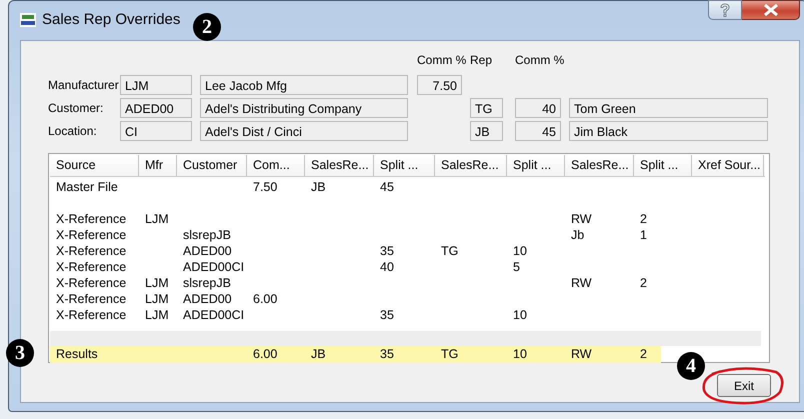 This screenshot has width=804, height=419. I want to click on column-header: Customer, so click(212, 165).